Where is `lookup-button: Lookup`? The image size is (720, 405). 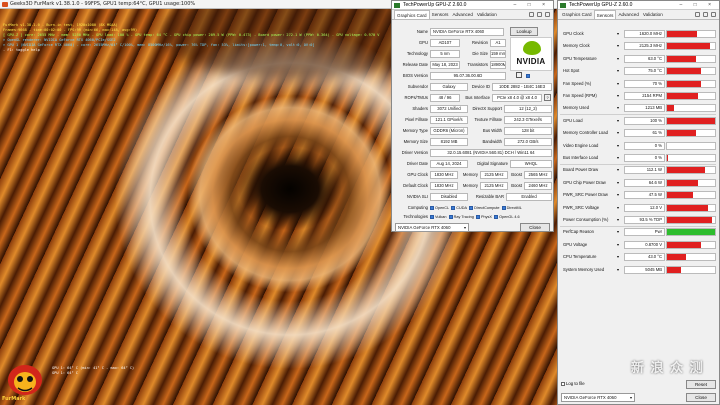 lookup-button: Lookup is located at coordinates (524, 31).